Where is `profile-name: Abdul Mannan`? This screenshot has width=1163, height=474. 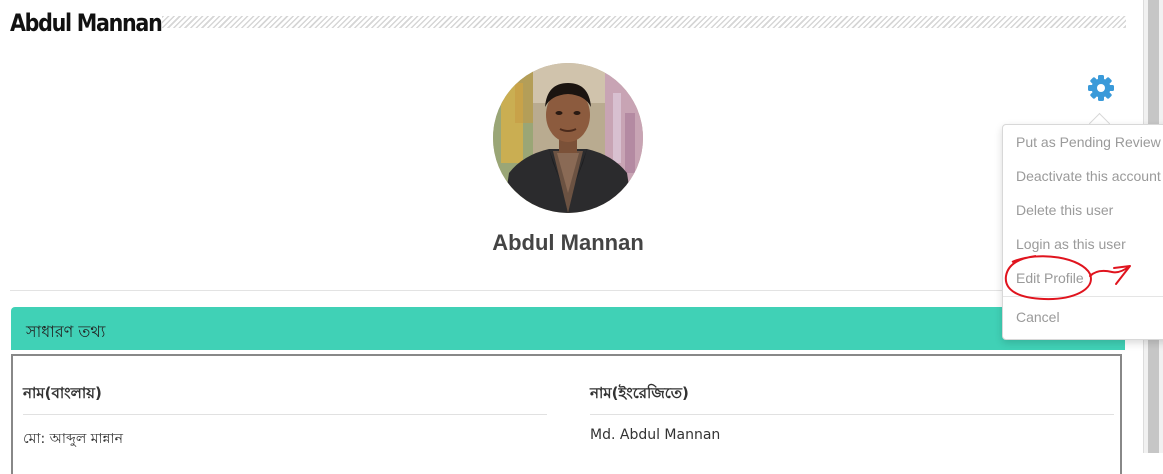 profile-name: Abdul Mannan is located at coordinates (568, 242).